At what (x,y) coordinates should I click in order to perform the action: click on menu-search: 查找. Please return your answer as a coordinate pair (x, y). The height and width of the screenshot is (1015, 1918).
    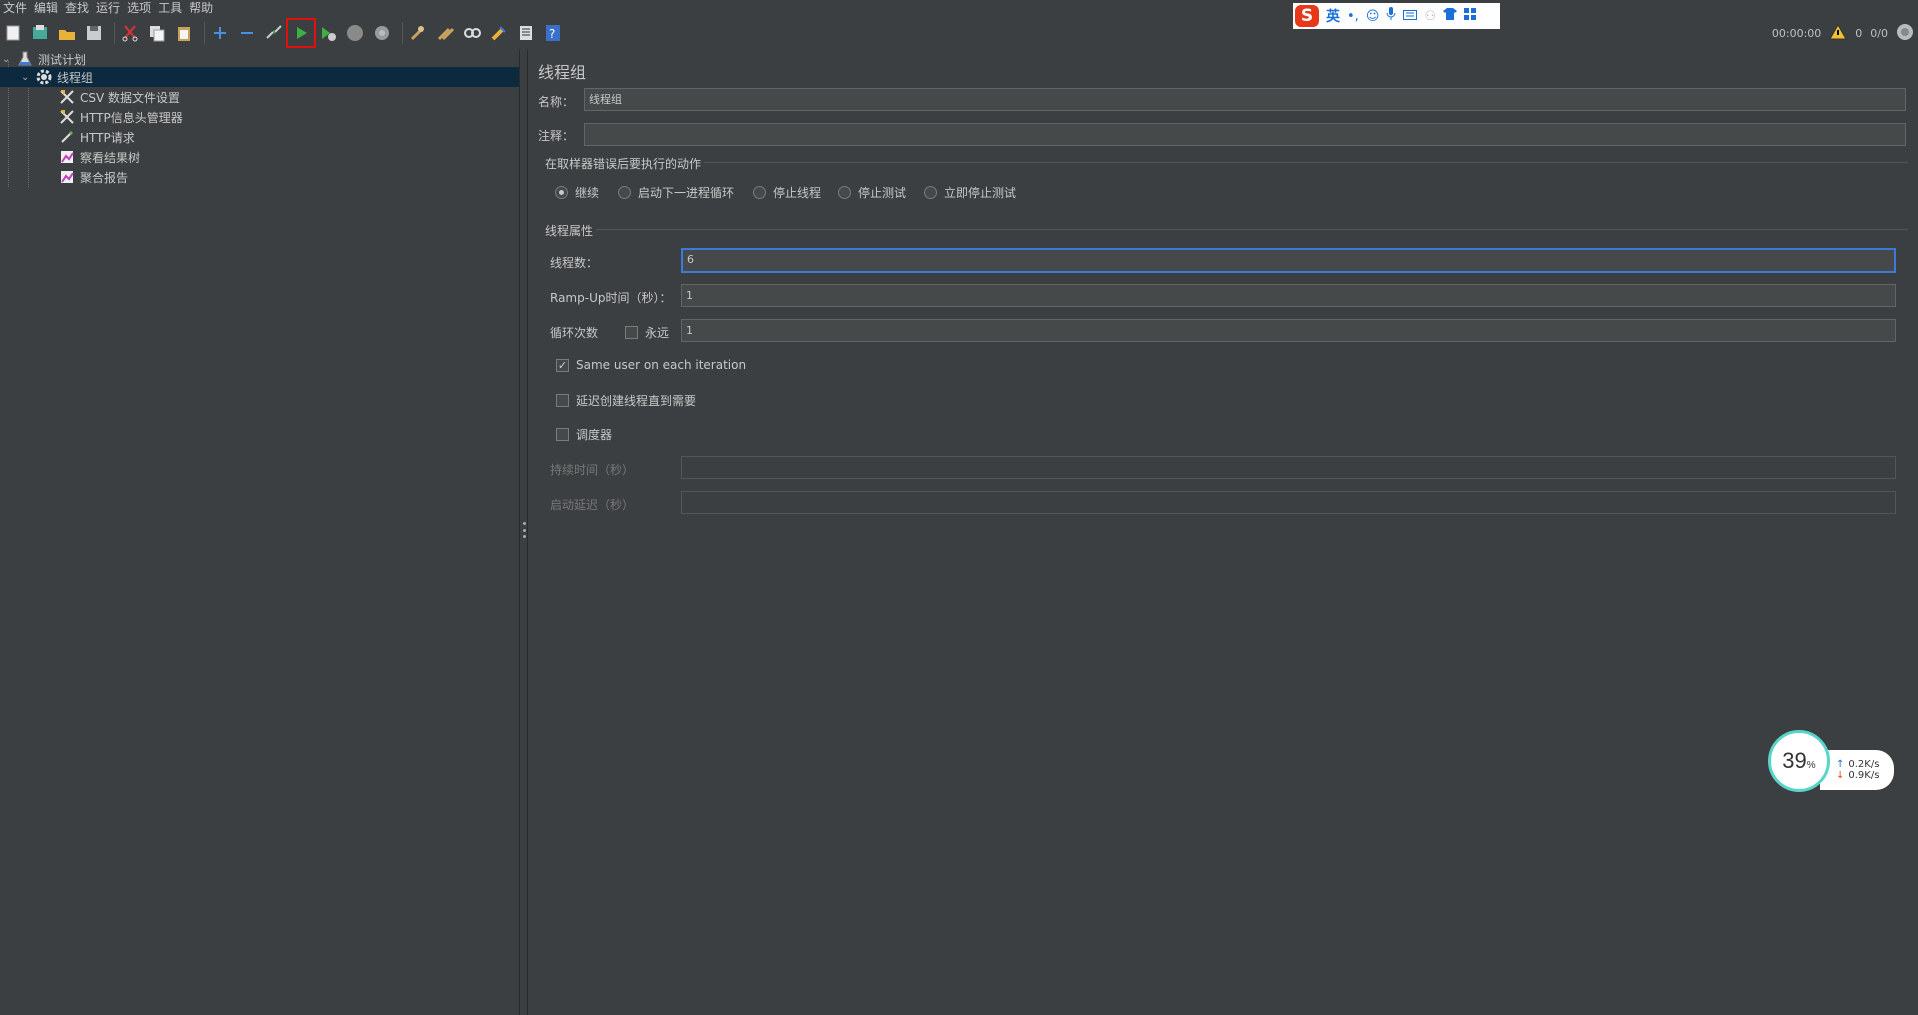
    Looking at the image, I should click on (77, 8).